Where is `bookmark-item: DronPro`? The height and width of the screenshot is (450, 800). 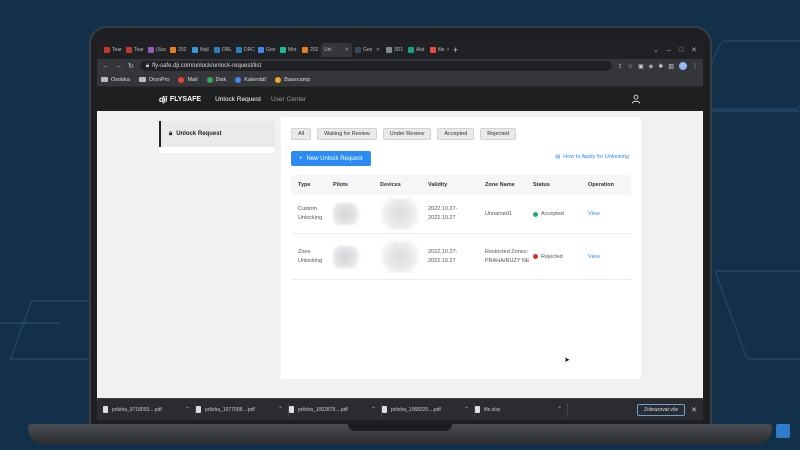
bookmark-item: DronPro is located at coordinates (154, 79).